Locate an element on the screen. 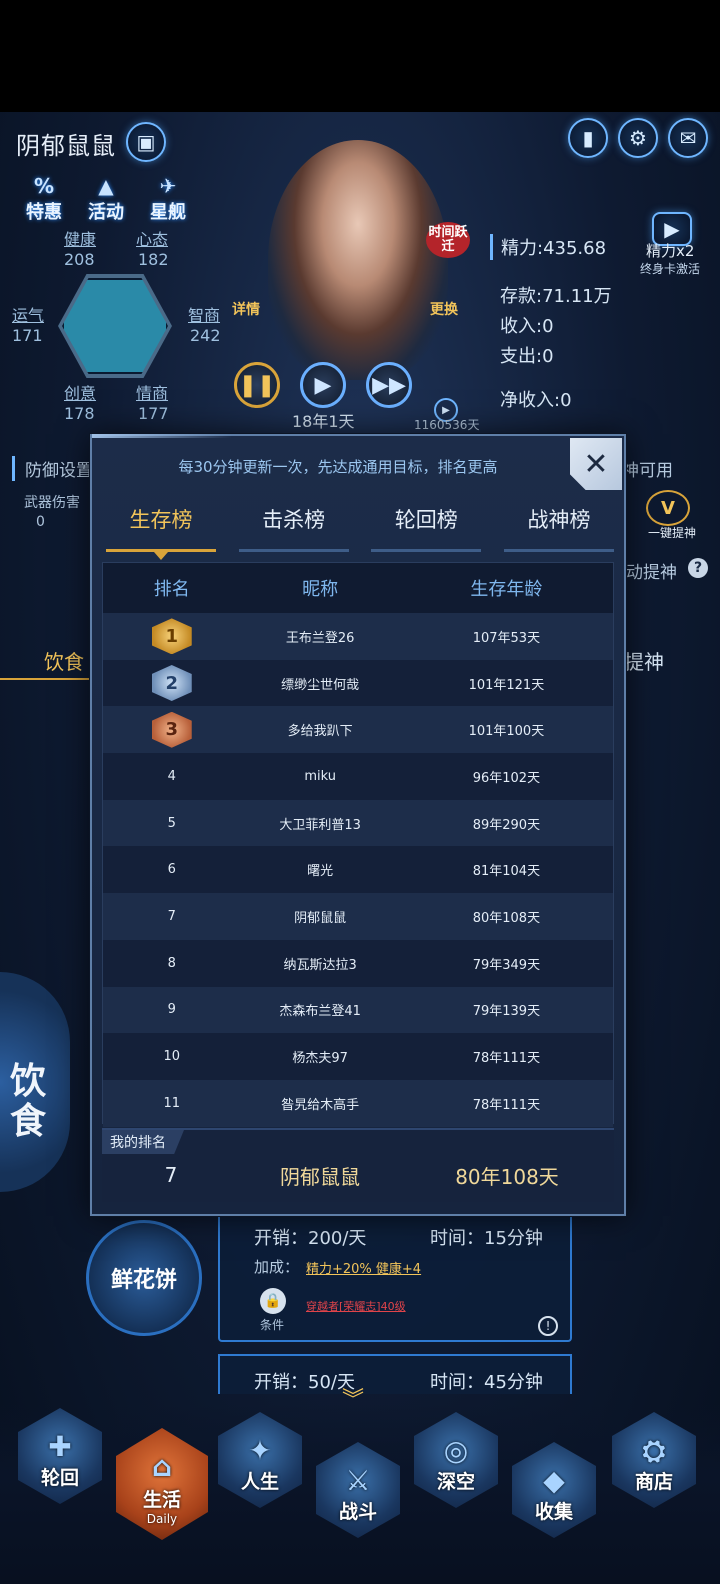 This screenshot has height=1584, width=720. food-tab: 饮食 is located at coordinates (64, 660).